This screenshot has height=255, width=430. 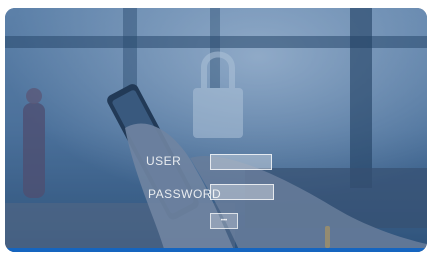 I want to click on accent-bar, so click(x=216, y=250).